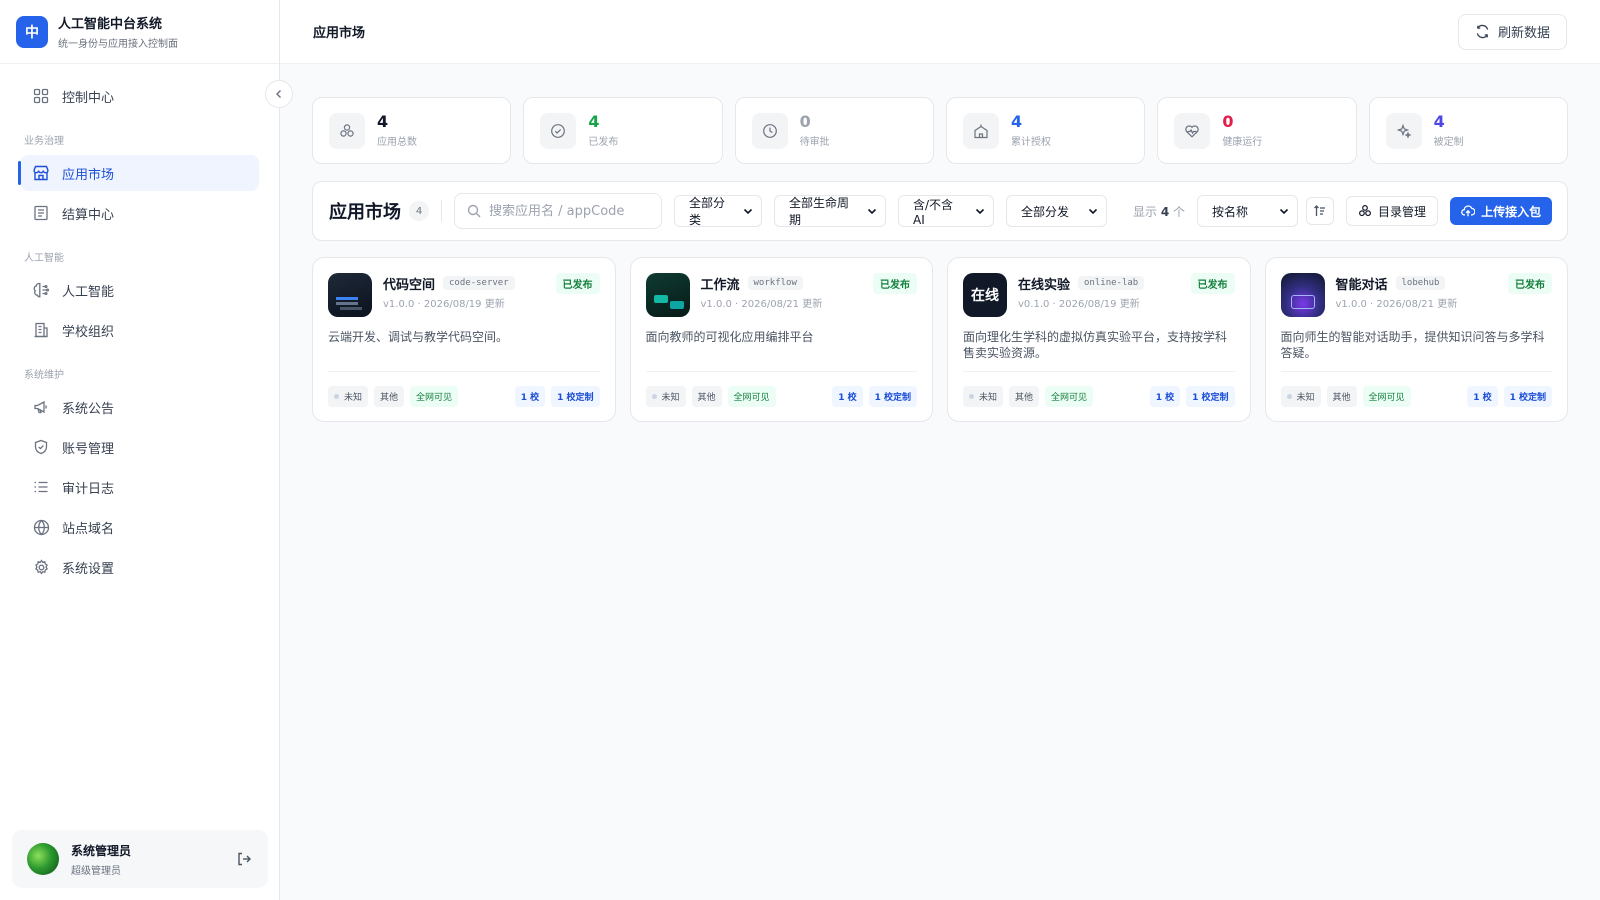 The height and width of the screenshot is (900, 1600). I want to click on status-badge: 已发布, so click(1212, 283).